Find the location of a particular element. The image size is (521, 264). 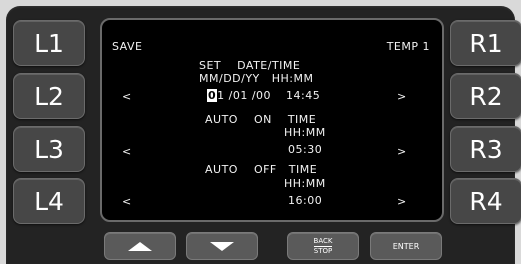

auto-off-format: HH:MM is located at coordinates (305, 183).